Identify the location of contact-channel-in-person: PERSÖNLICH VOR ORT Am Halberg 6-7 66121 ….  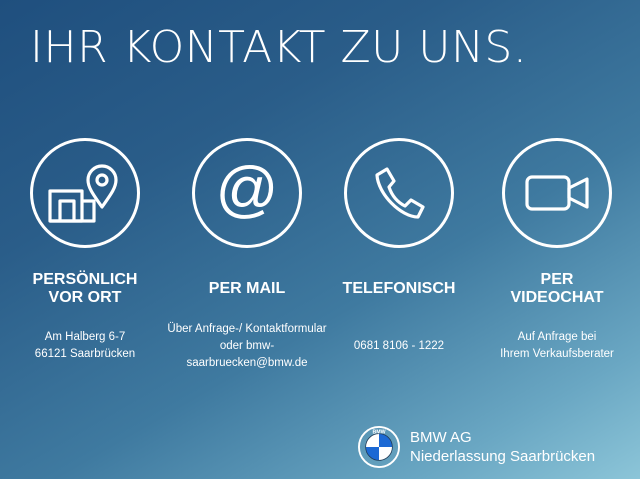
(85, 251).